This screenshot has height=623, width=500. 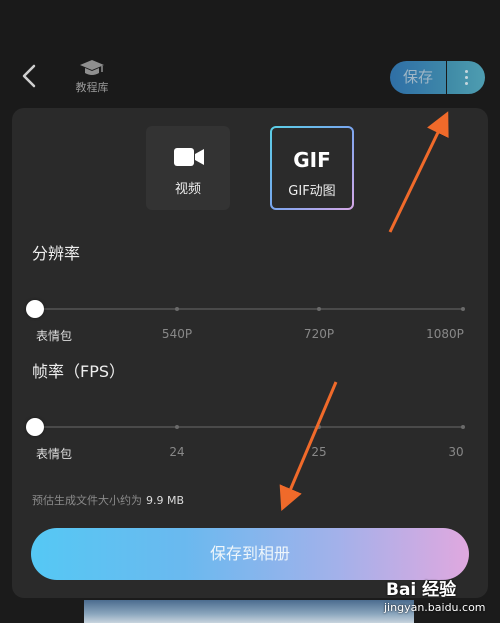 I want to click on graduation-cap-icon, so click(x=92, y=67).